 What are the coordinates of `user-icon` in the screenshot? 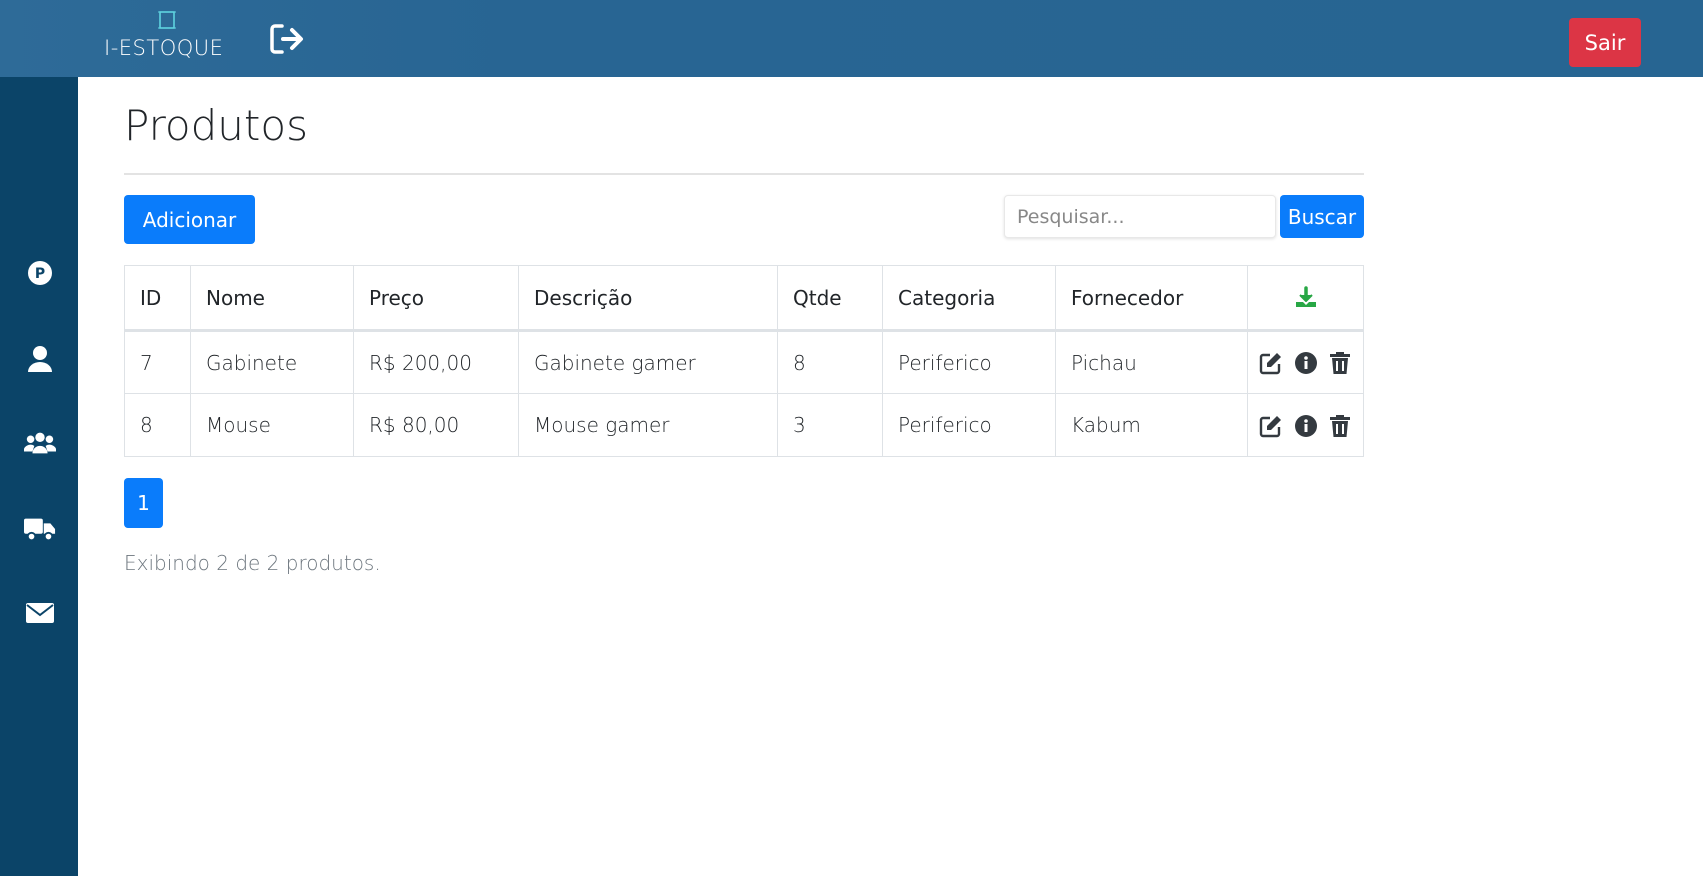 It's located at (40, 359).